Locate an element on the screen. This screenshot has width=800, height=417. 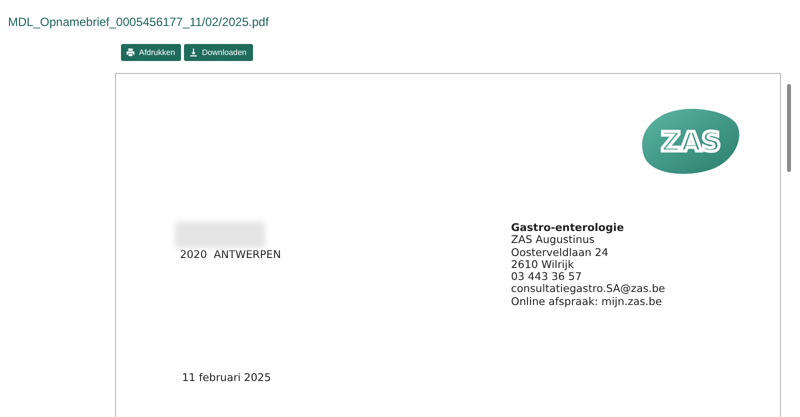
address-line: consultatiegastro.SA@zas.be is located at coordinates (588, 289).